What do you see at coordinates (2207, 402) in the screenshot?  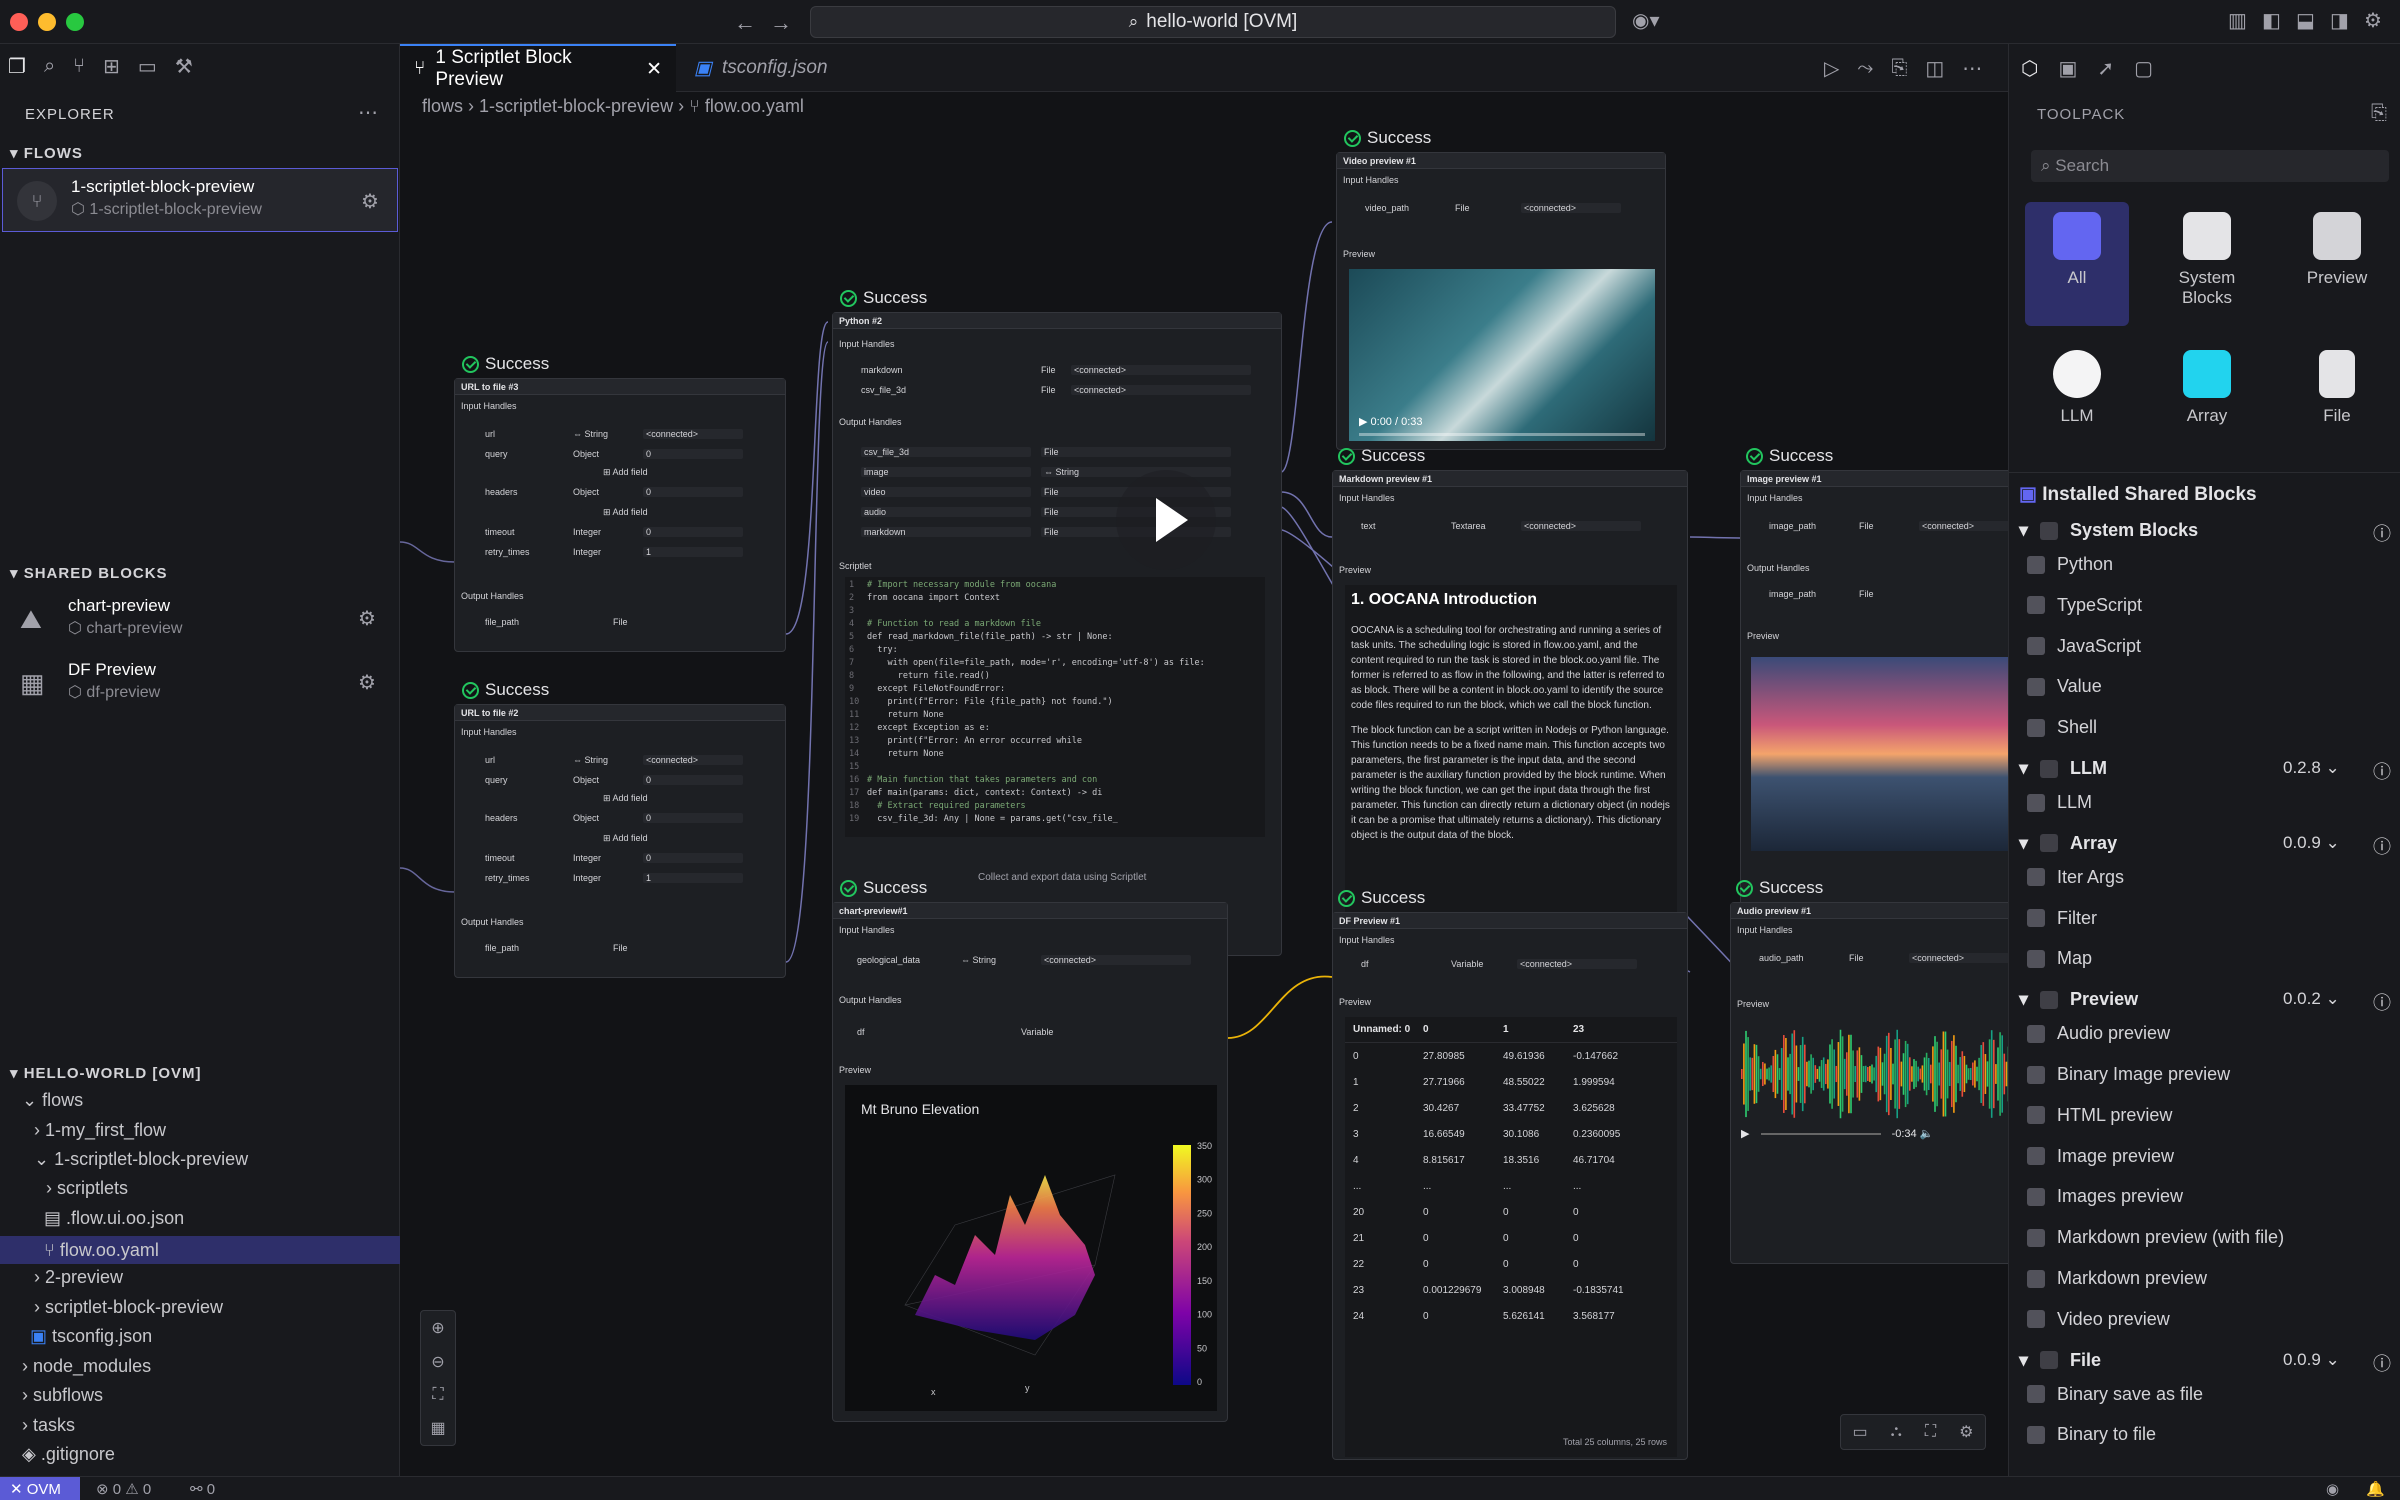 I see `tool-array: Array` at bounding box center [2207, 402].